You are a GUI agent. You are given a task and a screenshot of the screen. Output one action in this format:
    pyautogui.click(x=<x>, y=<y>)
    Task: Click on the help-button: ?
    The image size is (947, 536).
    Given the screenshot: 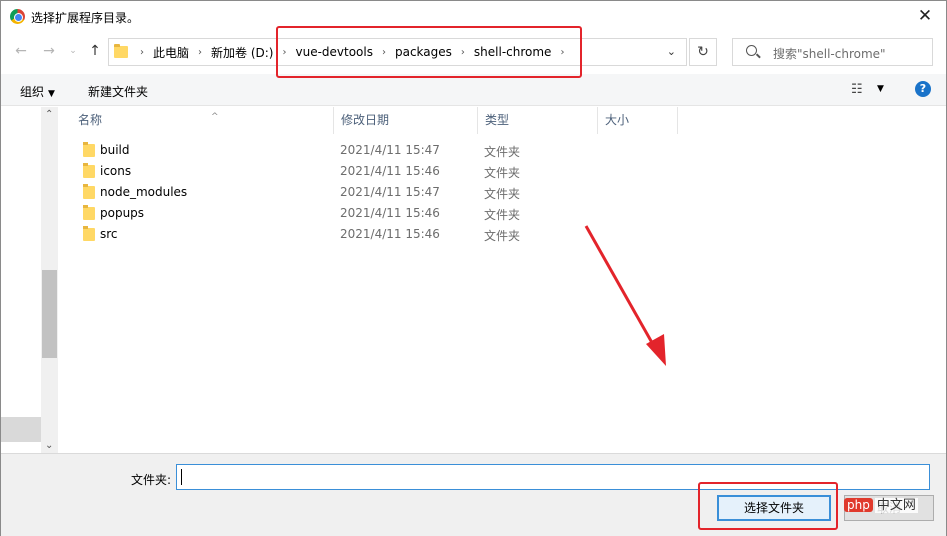 What is the action you would take?
    pyautogui.click(x=923, y=89)
    